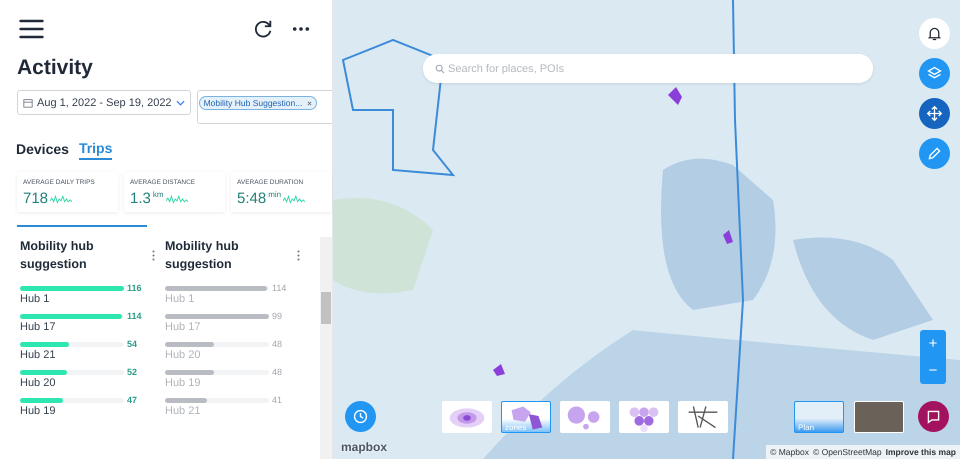 This screenshot has height=459, width=960. What do you see at coordinates (132, 372) in the screenshot?
I see `bar-value: 52` at bounding box center [132, 372].